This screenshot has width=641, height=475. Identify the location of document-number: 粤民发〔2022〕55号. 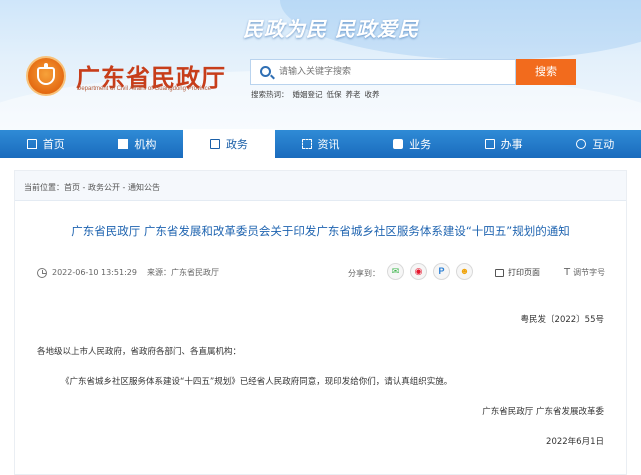
(562, 320).